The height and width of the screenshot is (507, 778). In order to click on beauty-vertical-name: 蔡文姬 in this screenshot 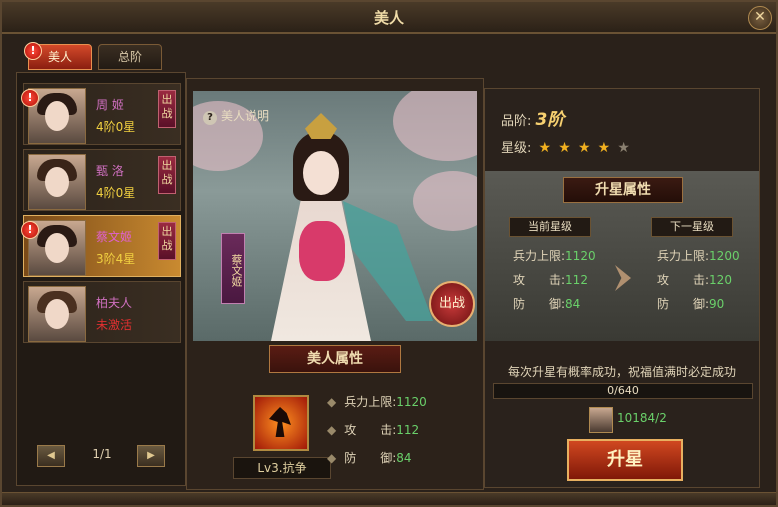, I will do `click(233, 268)`.